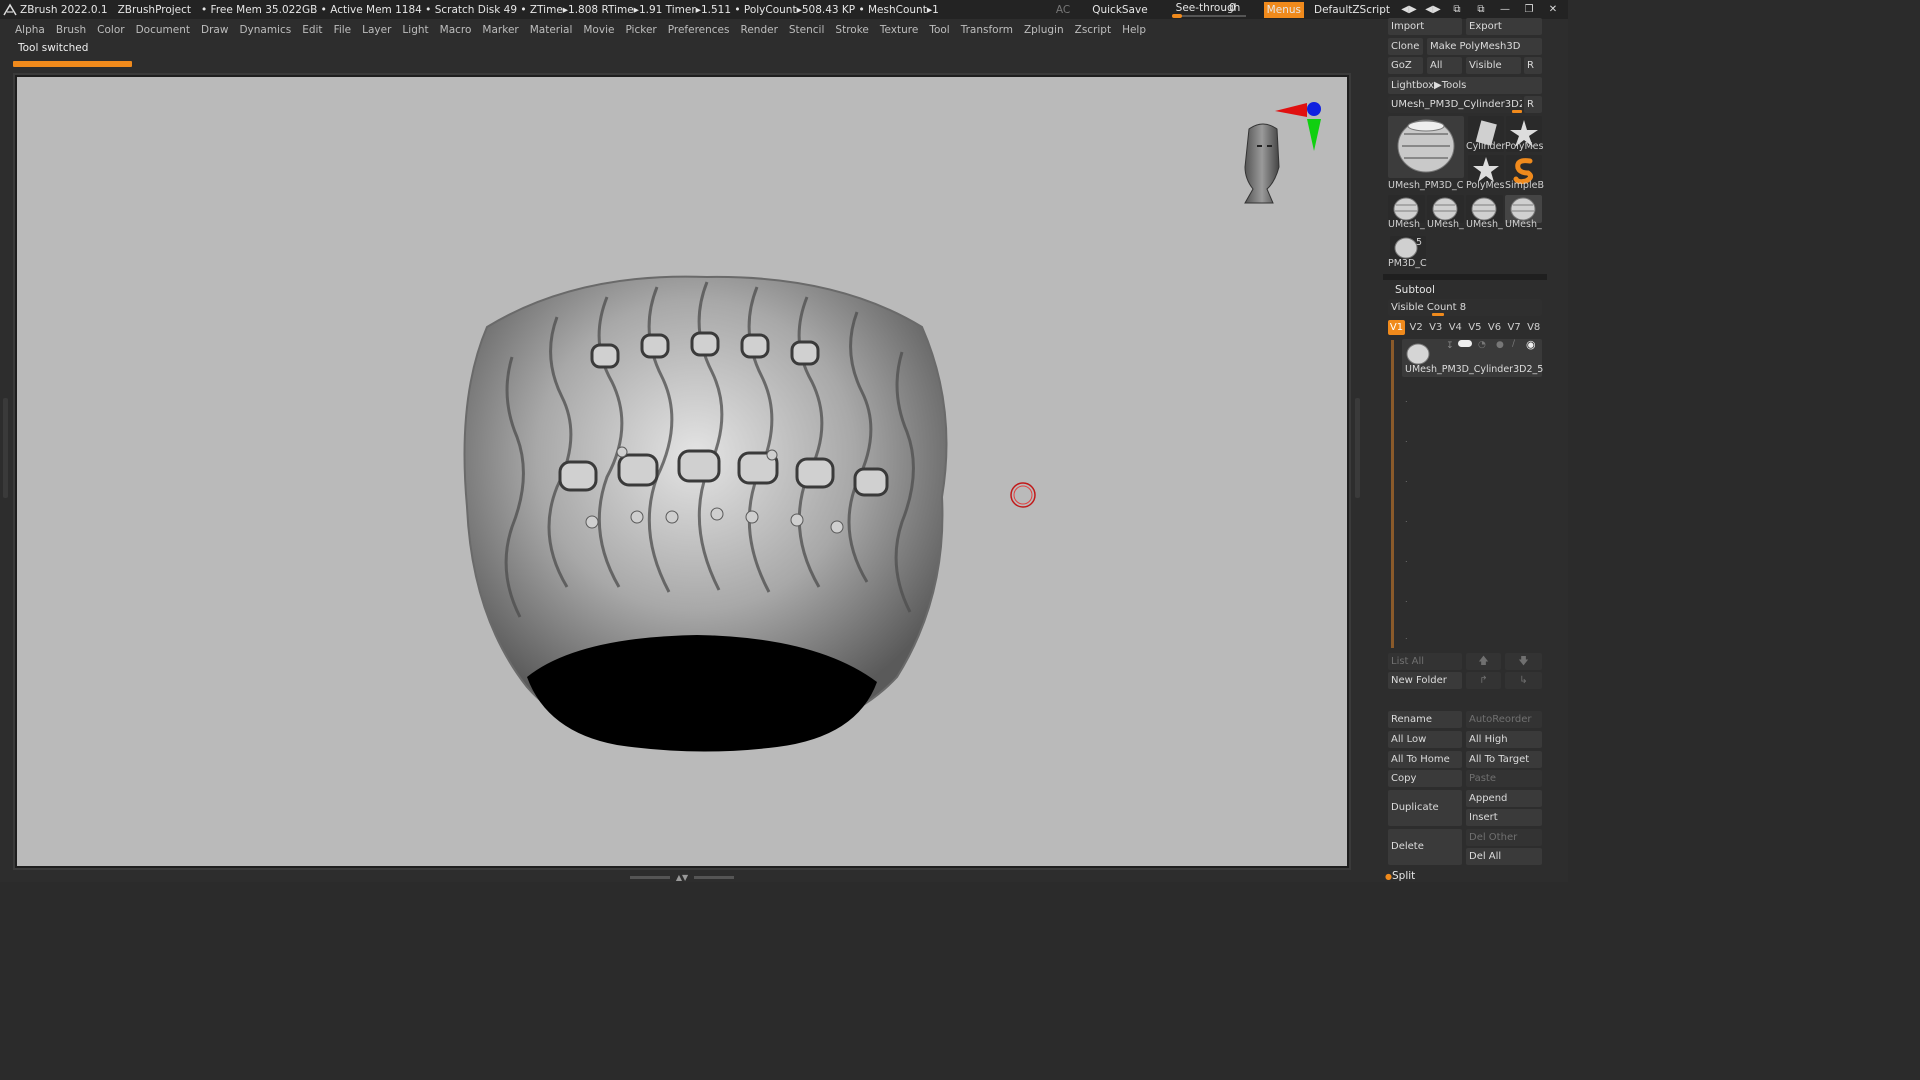 The image size is (1920, 1080). I want to click on append-button: Append, so click(1504, 798).